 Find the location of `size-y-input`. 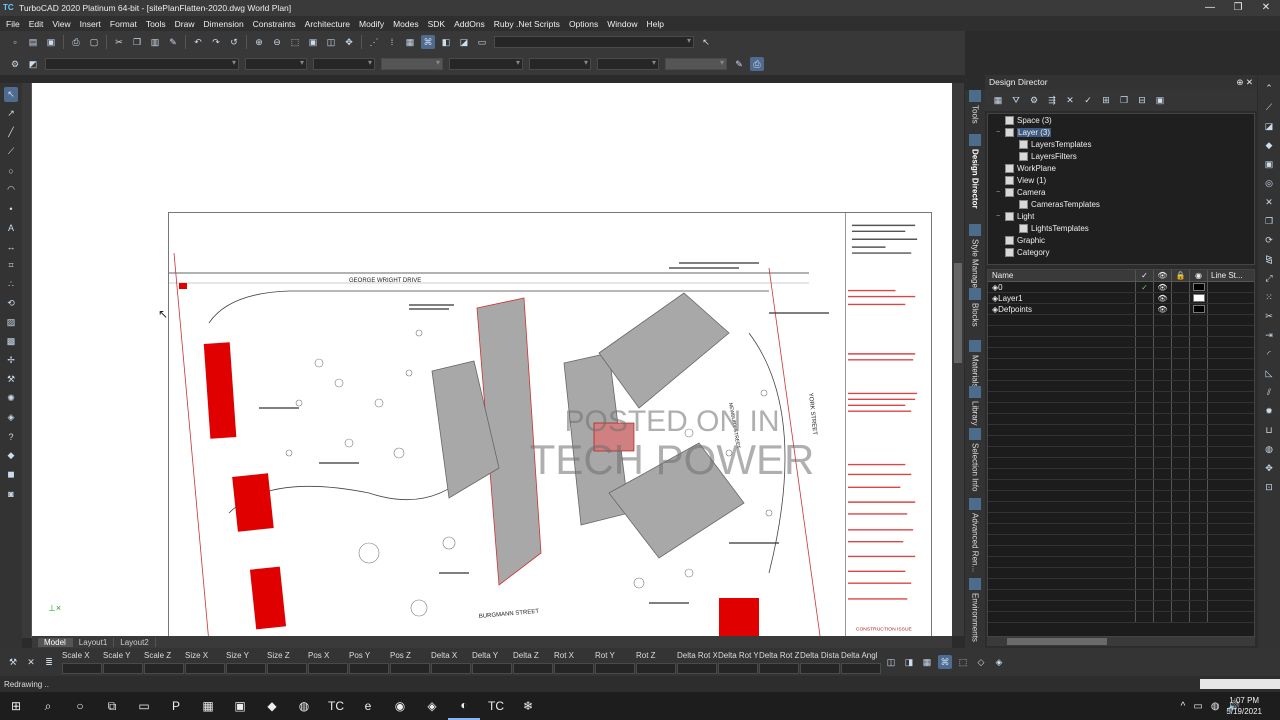

size-y-input is located at coordinates (246, 668).